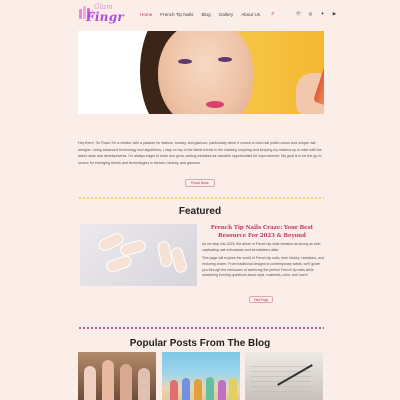  Describe the element at coordinates (310, 13) in the screenshot. I see `instagram-icon: ◎` at that location.